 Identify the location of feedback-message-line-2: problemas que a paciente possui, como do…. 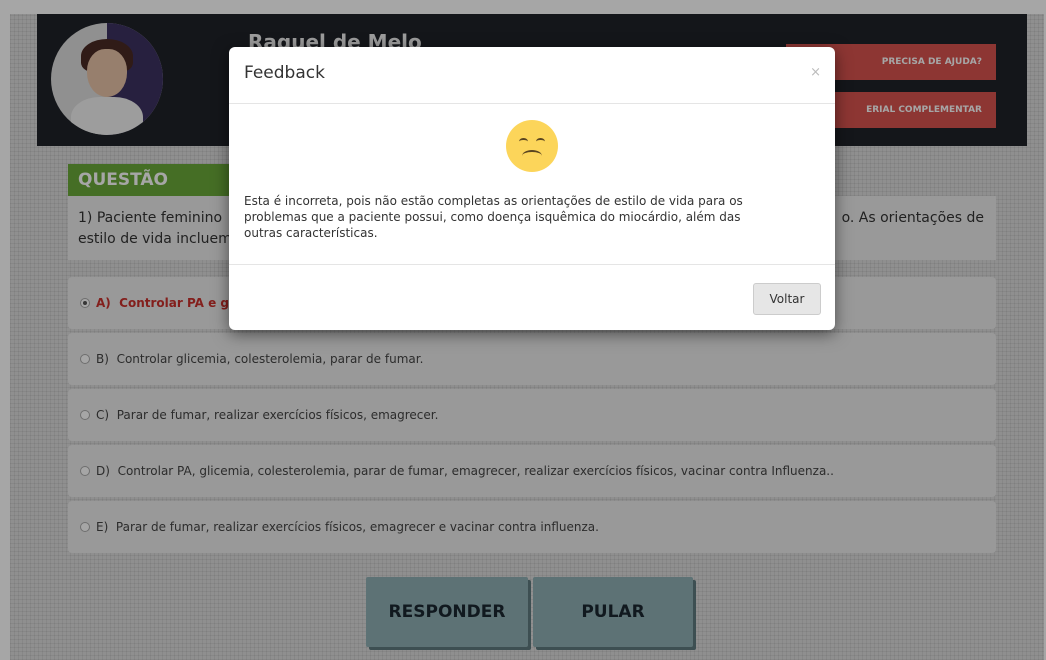
(492, 217).